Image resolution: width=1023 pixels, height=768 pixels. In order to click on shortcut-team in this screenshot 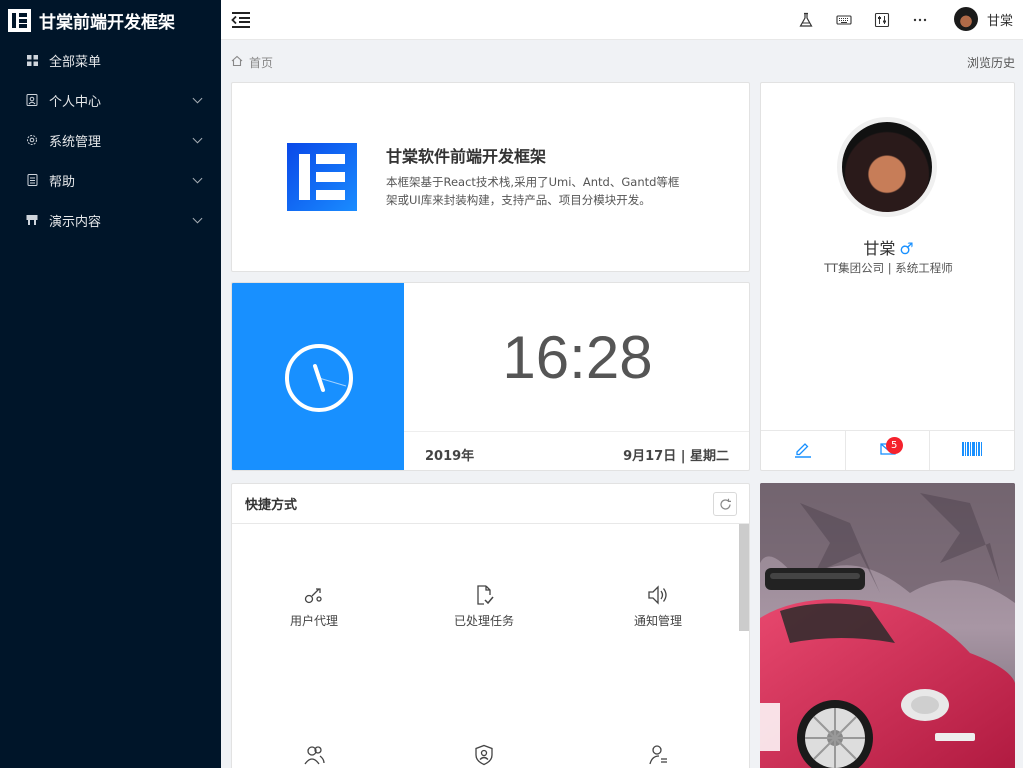, I will do `click(314, 756)`.